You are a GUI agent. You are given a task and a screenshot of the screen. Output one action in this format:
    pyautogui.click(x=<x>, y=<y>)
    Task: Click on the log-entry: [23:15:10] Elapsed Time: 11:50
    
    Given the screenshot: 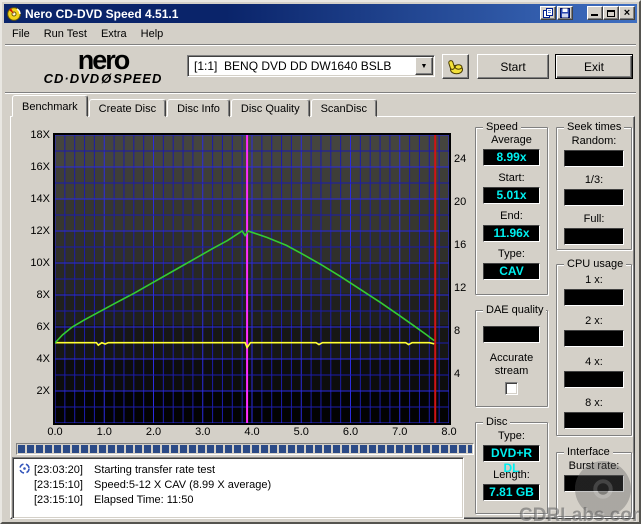 What is the action you would take?
    pyautogui.click(x=240, y=499)
    